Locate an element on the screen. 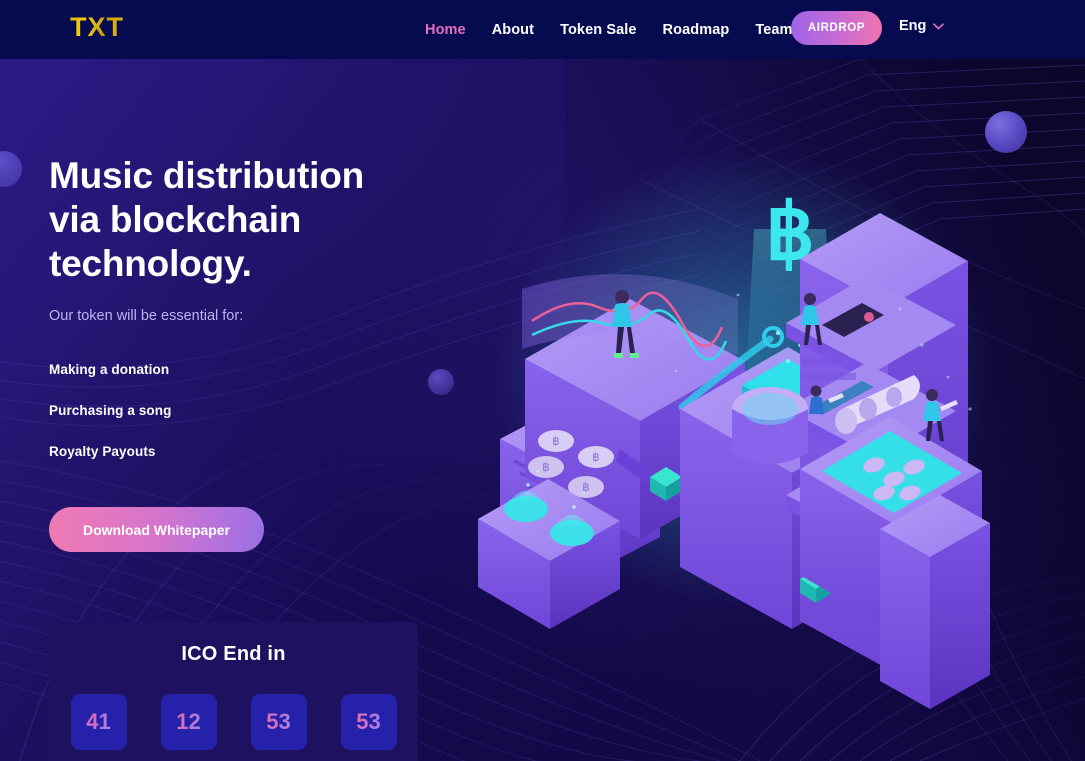  nav-link-token-sale: Token Sale is located at coordinates (598, 30).